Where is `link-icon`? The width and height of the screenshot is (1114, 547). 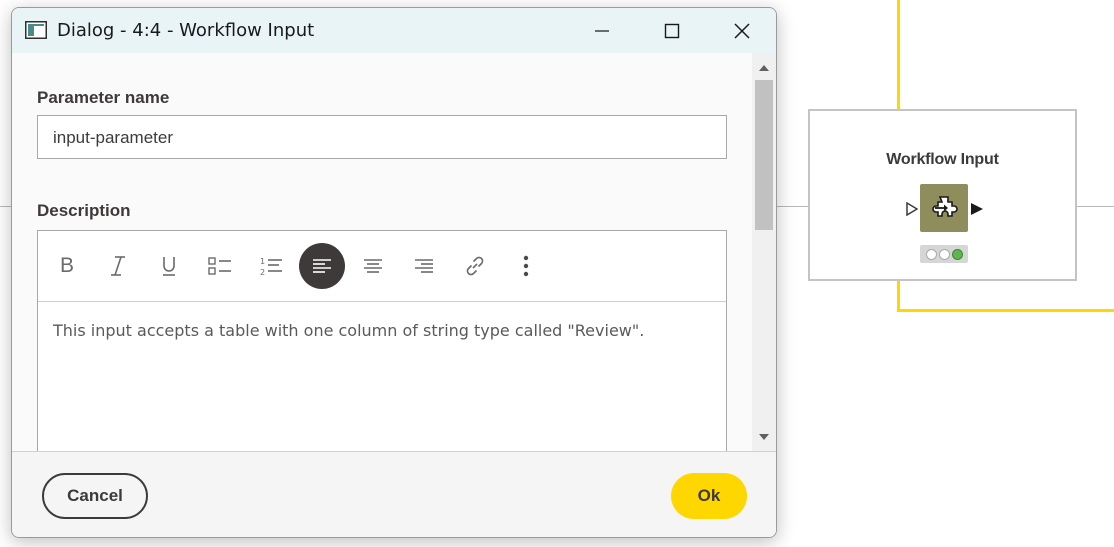
link-icon is located at coordinates (475, 266).